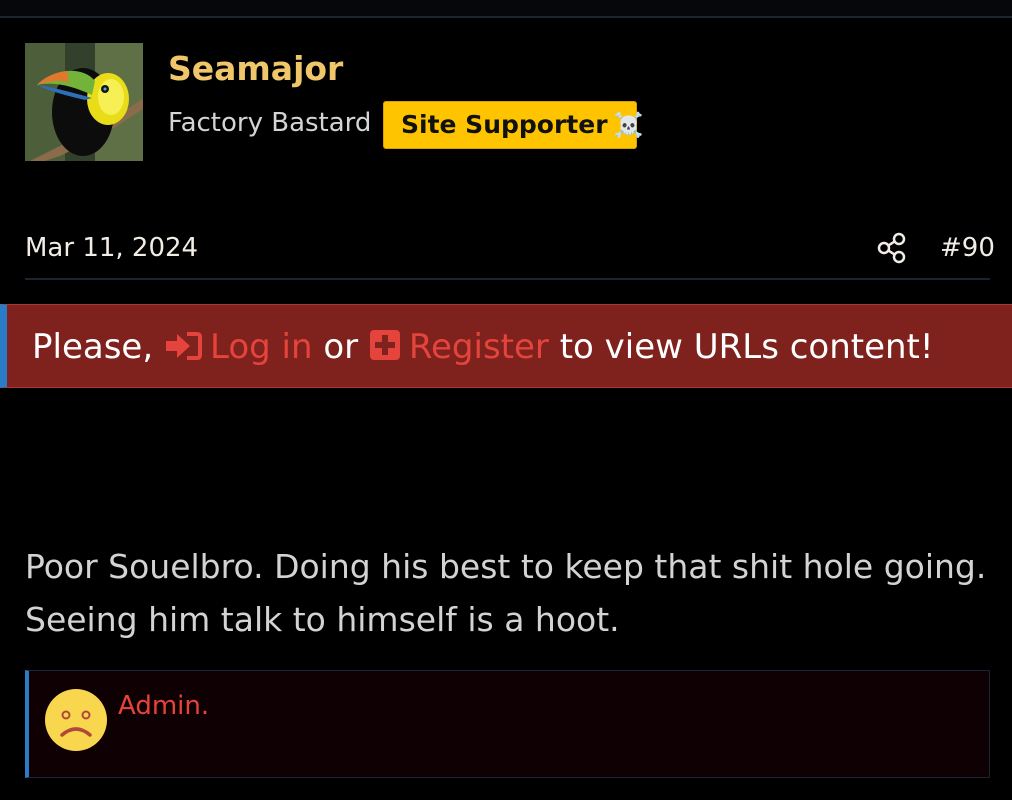 The height and width of the screenshot is (800, 1012). I want to click on login-arrow-icon, so click(183, 346).